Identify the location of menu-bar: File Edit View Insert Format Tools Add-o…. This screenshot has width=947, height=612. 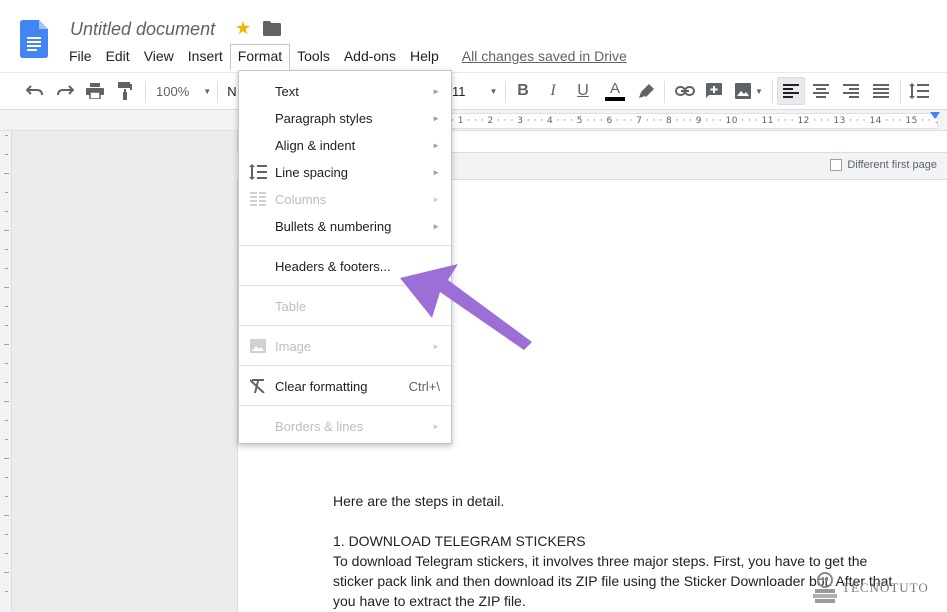
(344, 57).